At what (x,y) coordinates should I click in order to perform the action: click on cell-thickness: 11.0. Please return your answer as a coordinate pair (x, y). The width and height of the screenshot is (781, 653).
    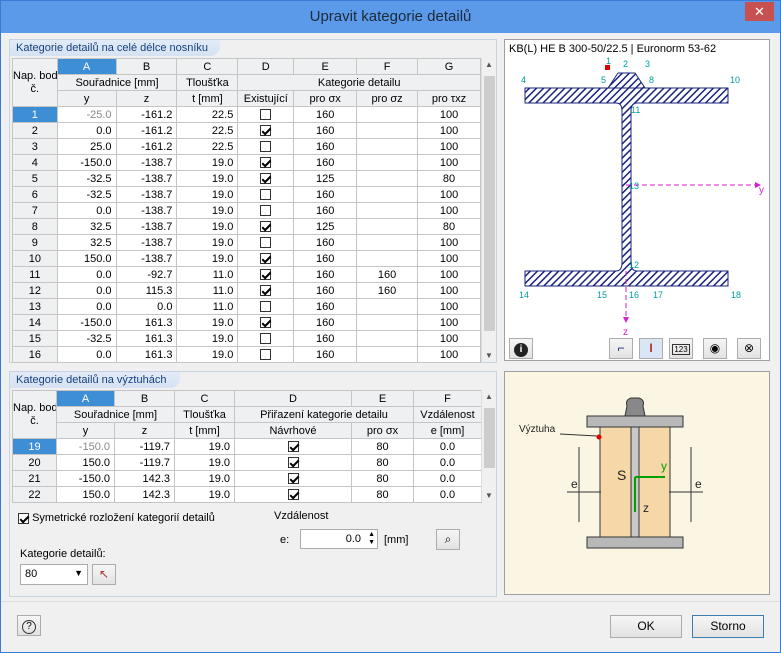
    Looking at the image, I should click on (207, 290).